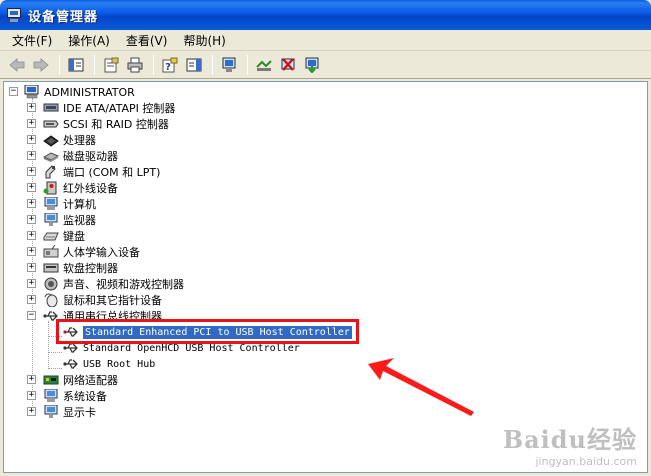 This screenshot has width=651, height=476. I want to click on watermark-logo: Baidu经验, so click(569, 439).